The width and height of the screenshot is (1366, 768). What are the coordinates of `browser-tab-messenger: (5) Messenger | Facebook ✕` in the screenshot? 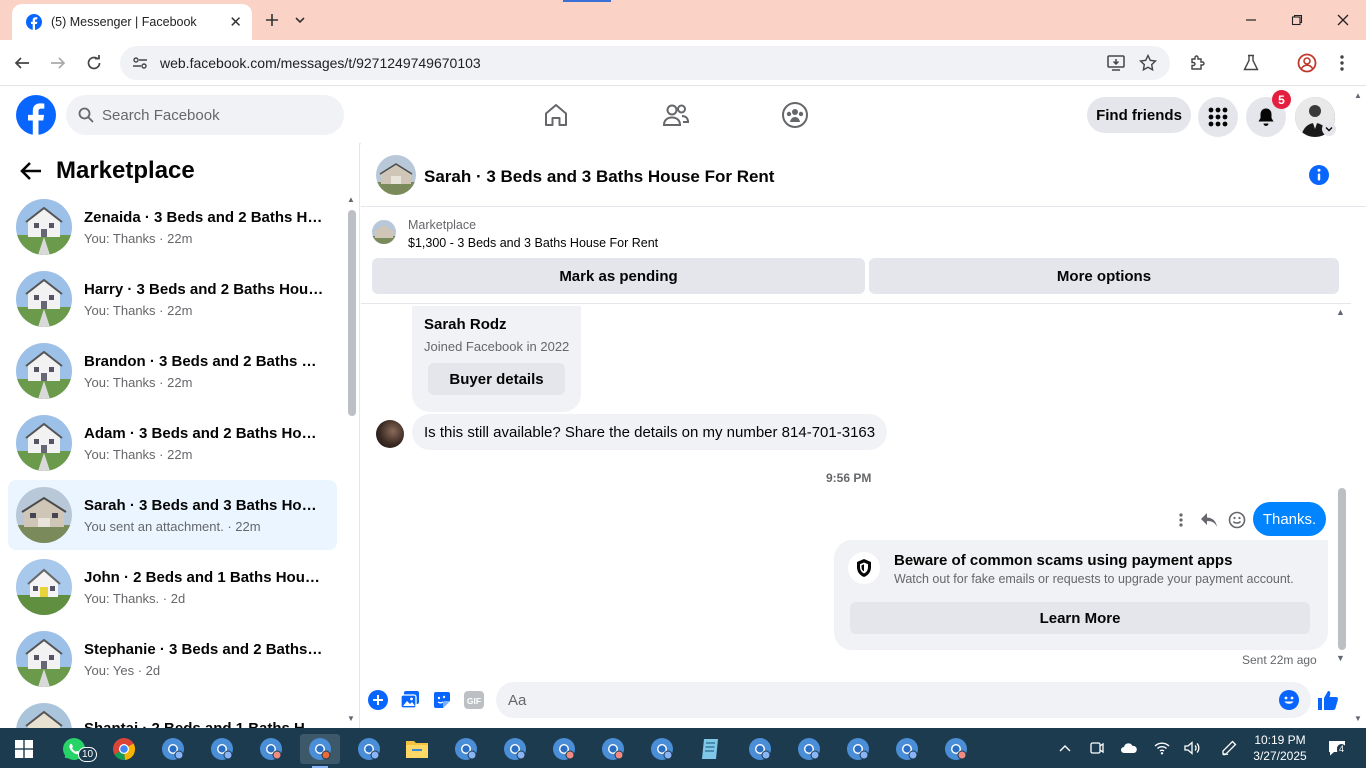 It's located at (132, 22).